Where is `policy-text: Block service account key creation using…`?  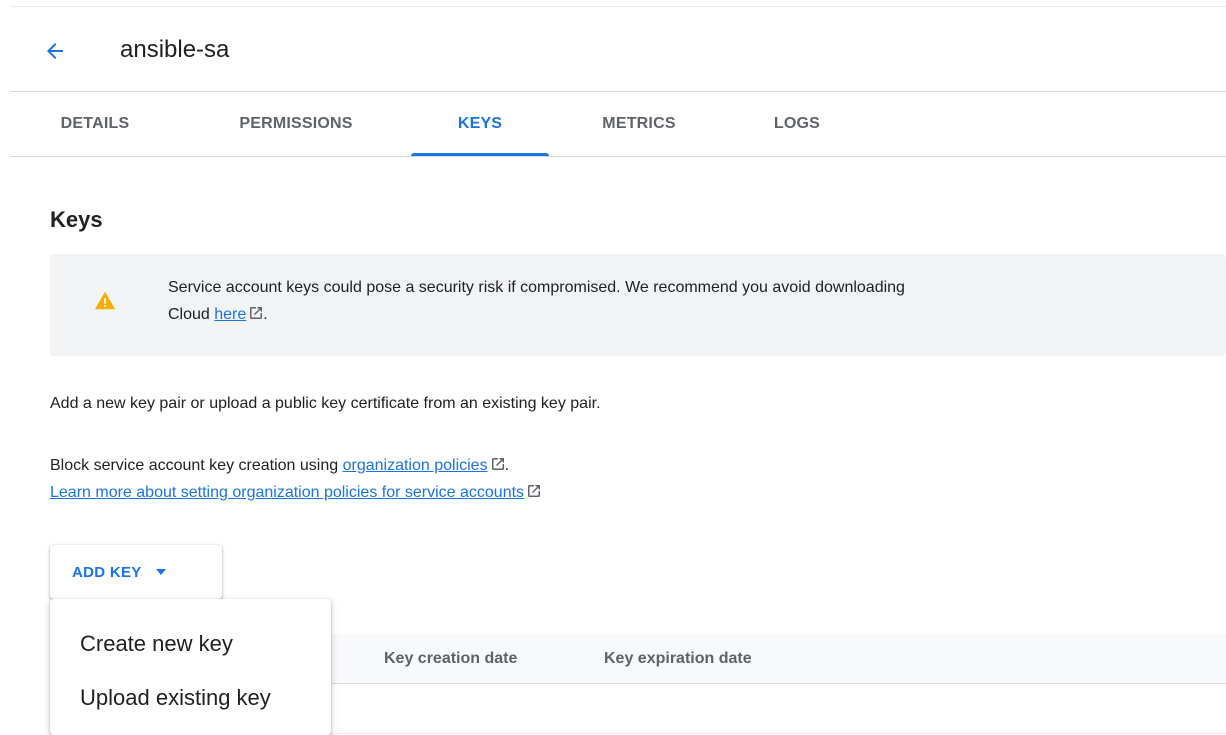
policy-text: Block service account key creation using… is located at coordinates (295, 479).